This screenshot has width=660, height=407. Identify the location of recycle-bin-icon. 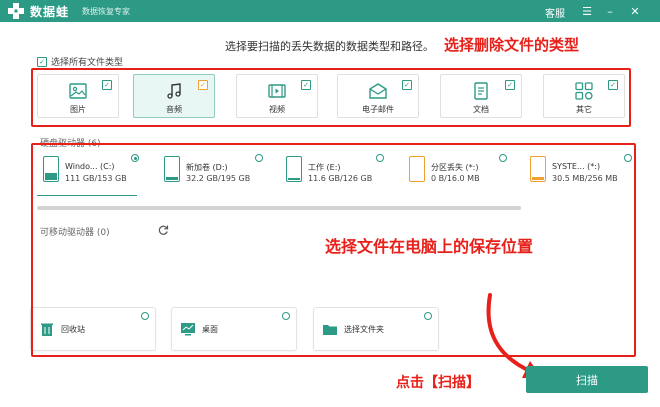
(47, 329).